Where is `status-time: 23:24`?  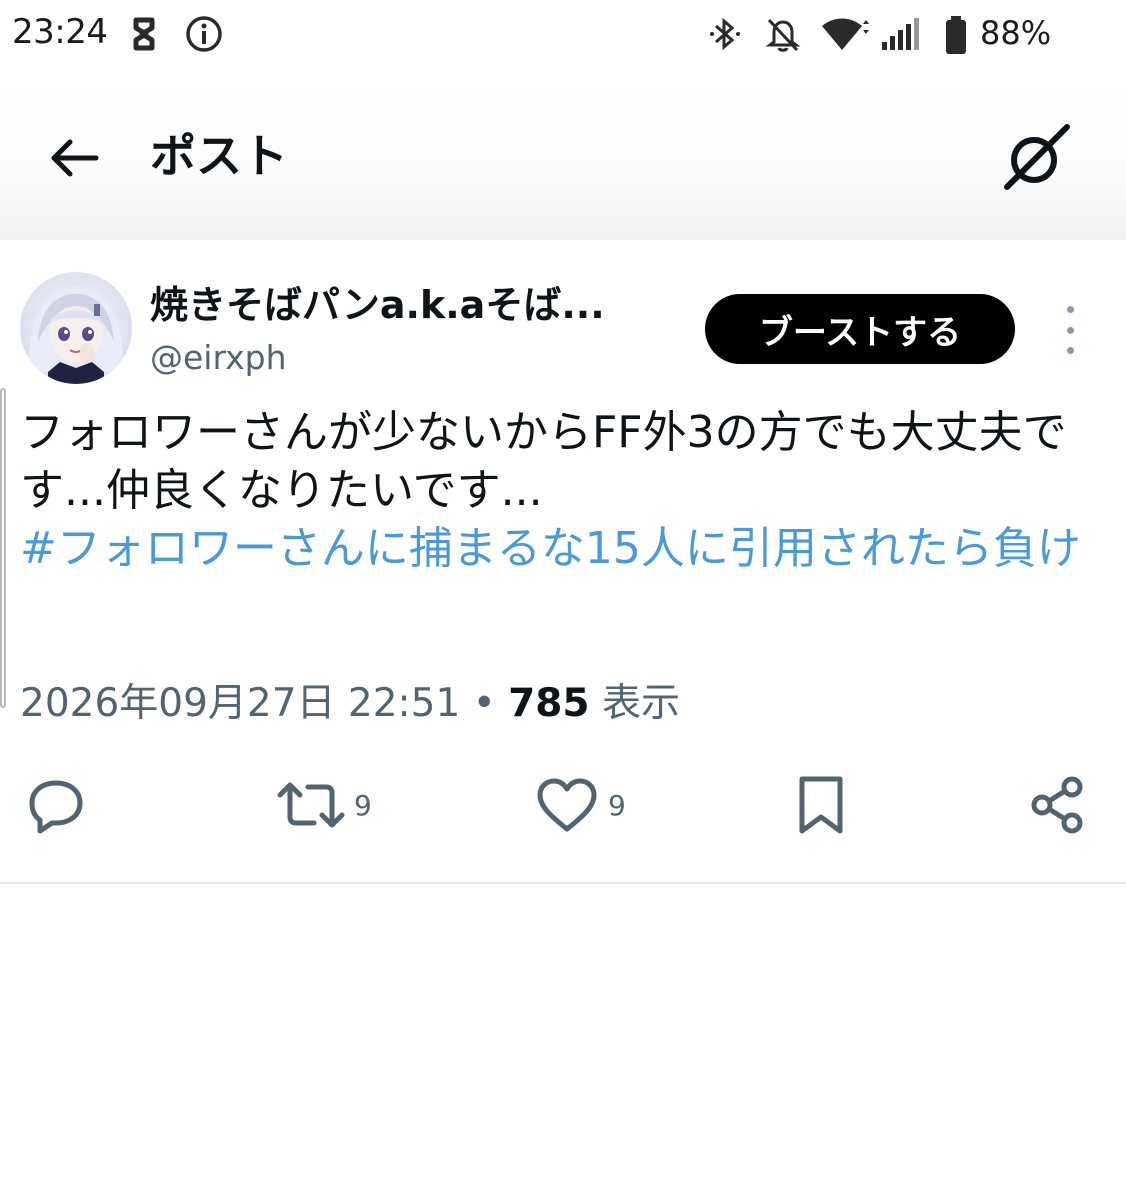 status-time: 23:24 is located at coordinates (60, 32).